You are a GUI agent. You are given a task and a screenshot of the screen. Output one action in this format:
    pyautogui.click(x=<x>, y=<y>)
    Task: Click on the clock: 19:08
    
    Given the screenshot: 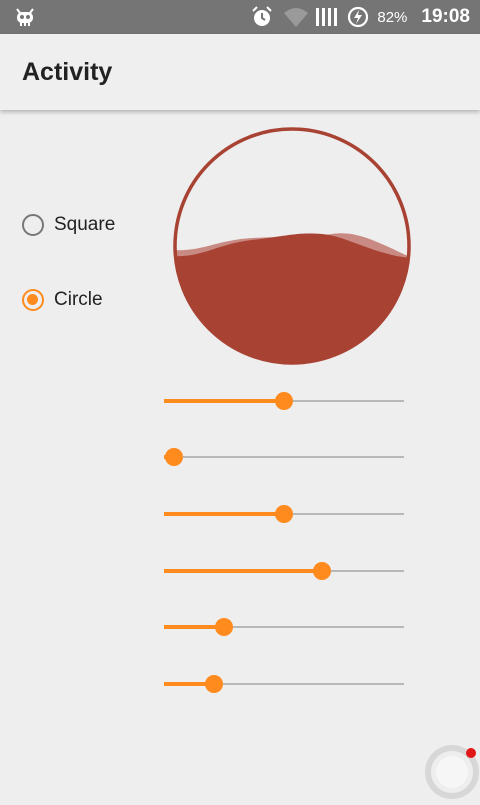 What is the action you would take?
    pyautogui.click(x=445, y=16)
    